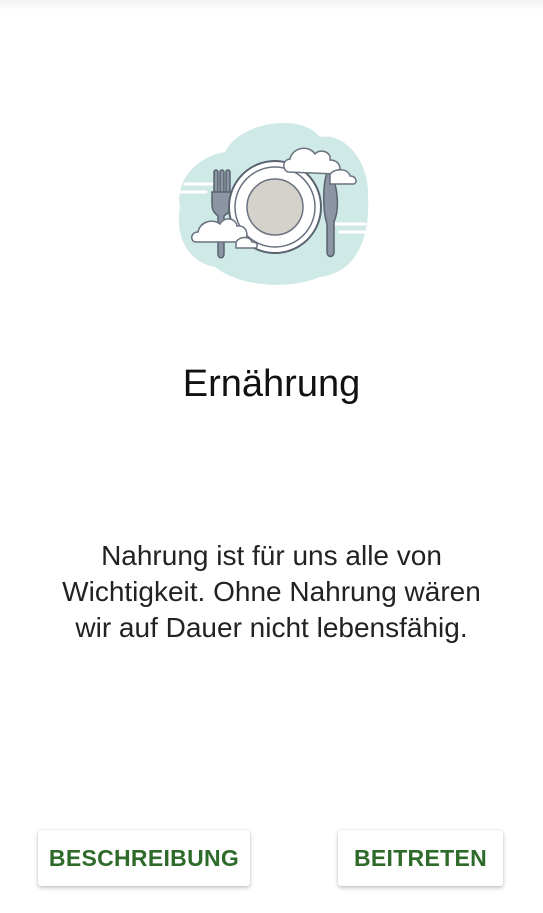 The height and width of the screenshot is (913, 543). I want to click on page-title: Ernährung, so click(271, 384).